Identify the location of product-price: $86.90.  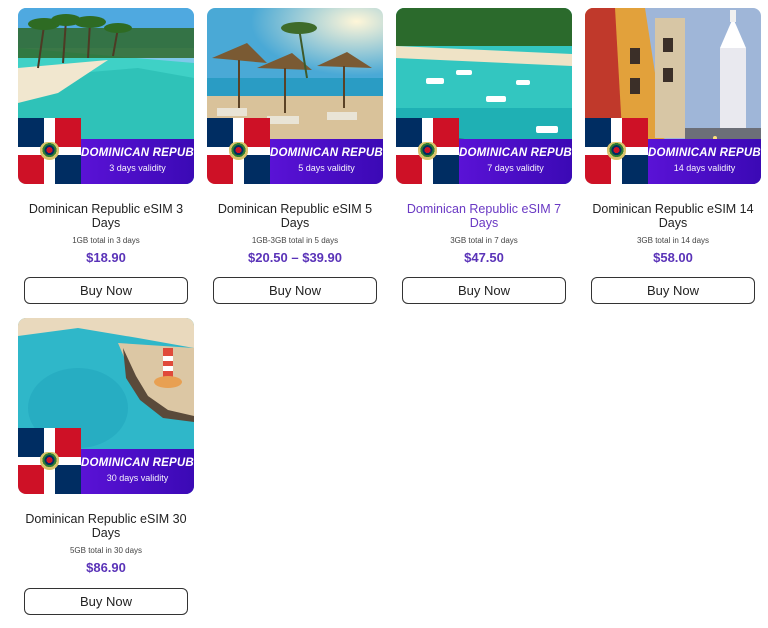
(106, 567).